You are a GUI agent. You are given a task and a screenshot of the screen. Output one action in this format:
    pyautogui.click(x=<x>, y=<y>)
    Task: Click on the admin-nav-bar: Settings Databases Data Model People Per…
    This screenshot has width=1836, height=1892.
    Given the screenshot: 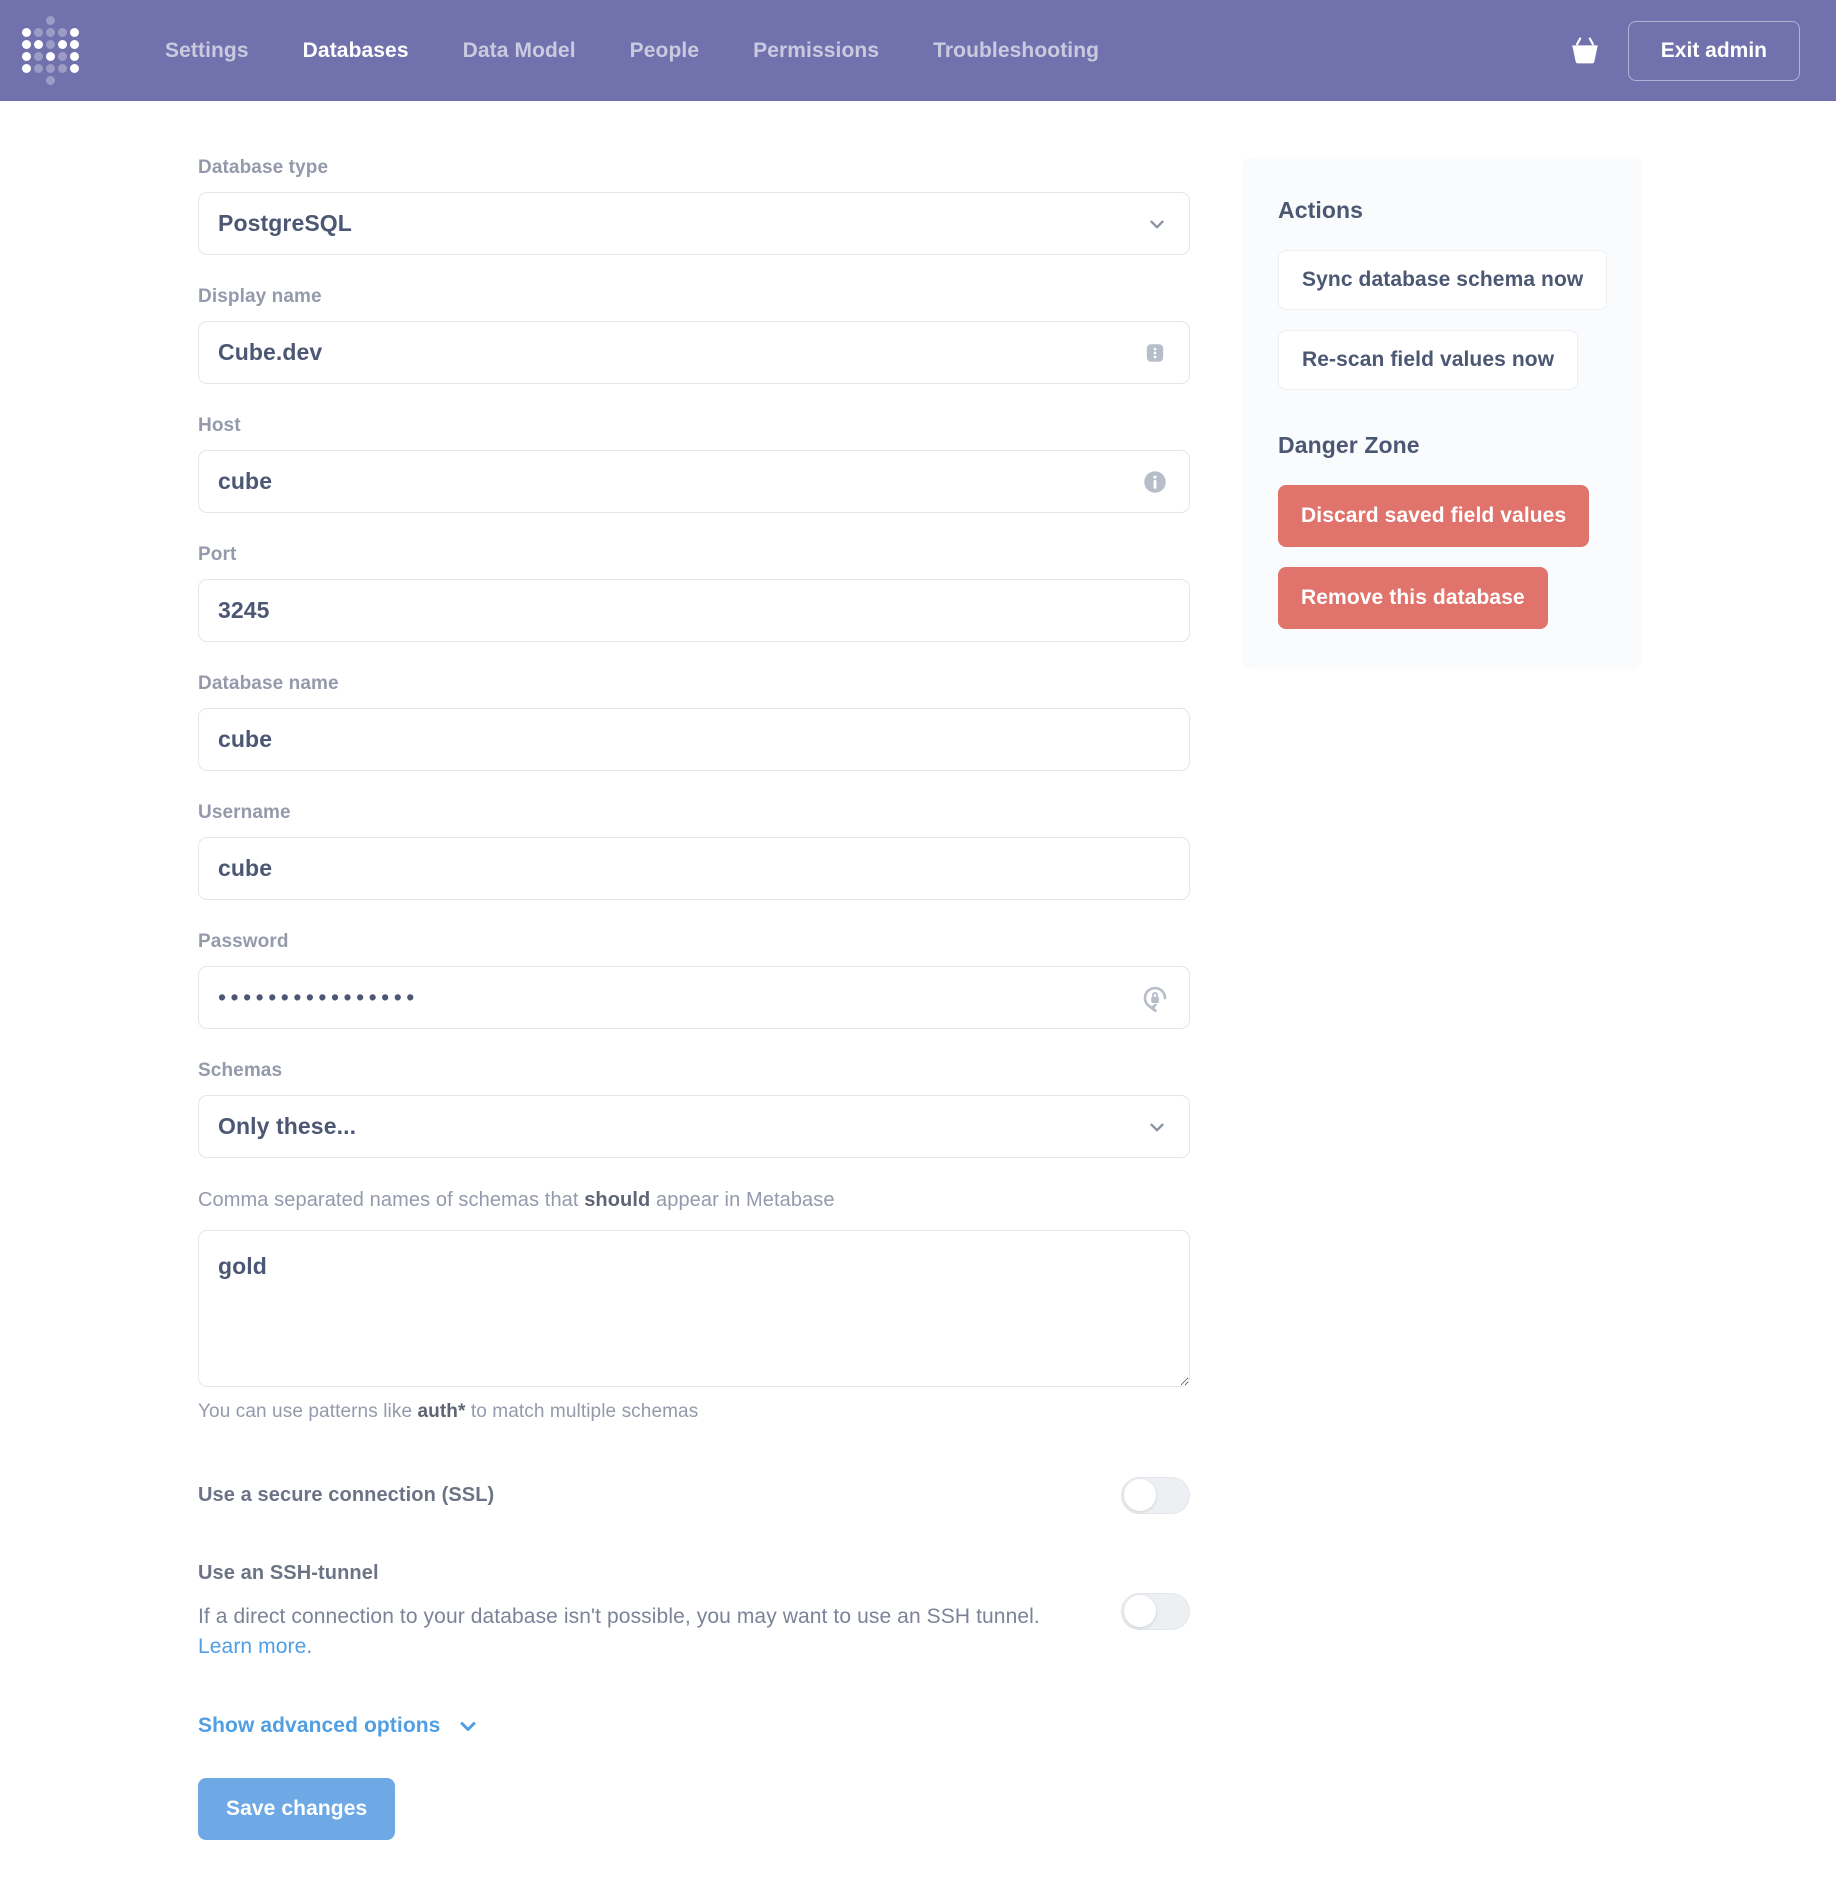 What is the action you would take?
    pyautogui.click(x=918, y=50)
    